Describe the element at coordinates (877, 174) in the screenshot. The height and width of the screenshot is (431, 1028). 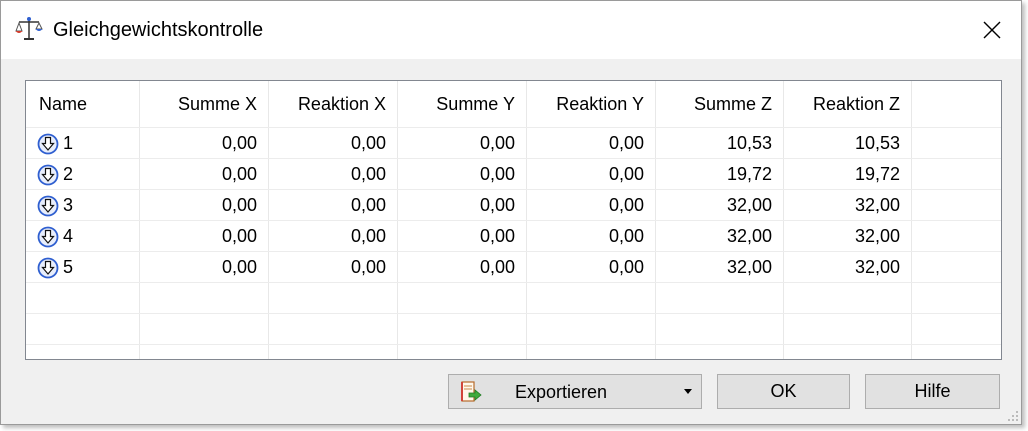
I see `cell-reaction-z: 19,72` at that location.